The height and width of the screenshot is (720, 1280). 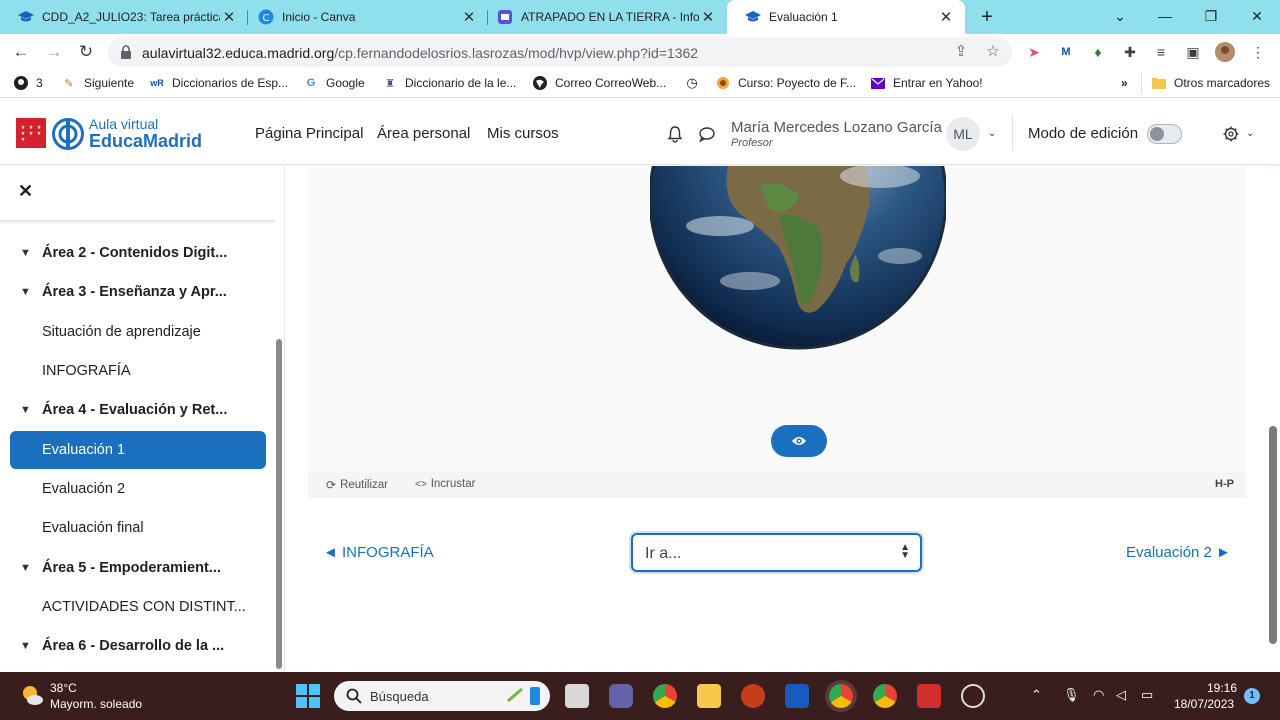 What do you see at coordinates (523, 133) in the screenshot?
I see `nav-mis-cursos: Mis cursos` at bounding box center [523, 133].